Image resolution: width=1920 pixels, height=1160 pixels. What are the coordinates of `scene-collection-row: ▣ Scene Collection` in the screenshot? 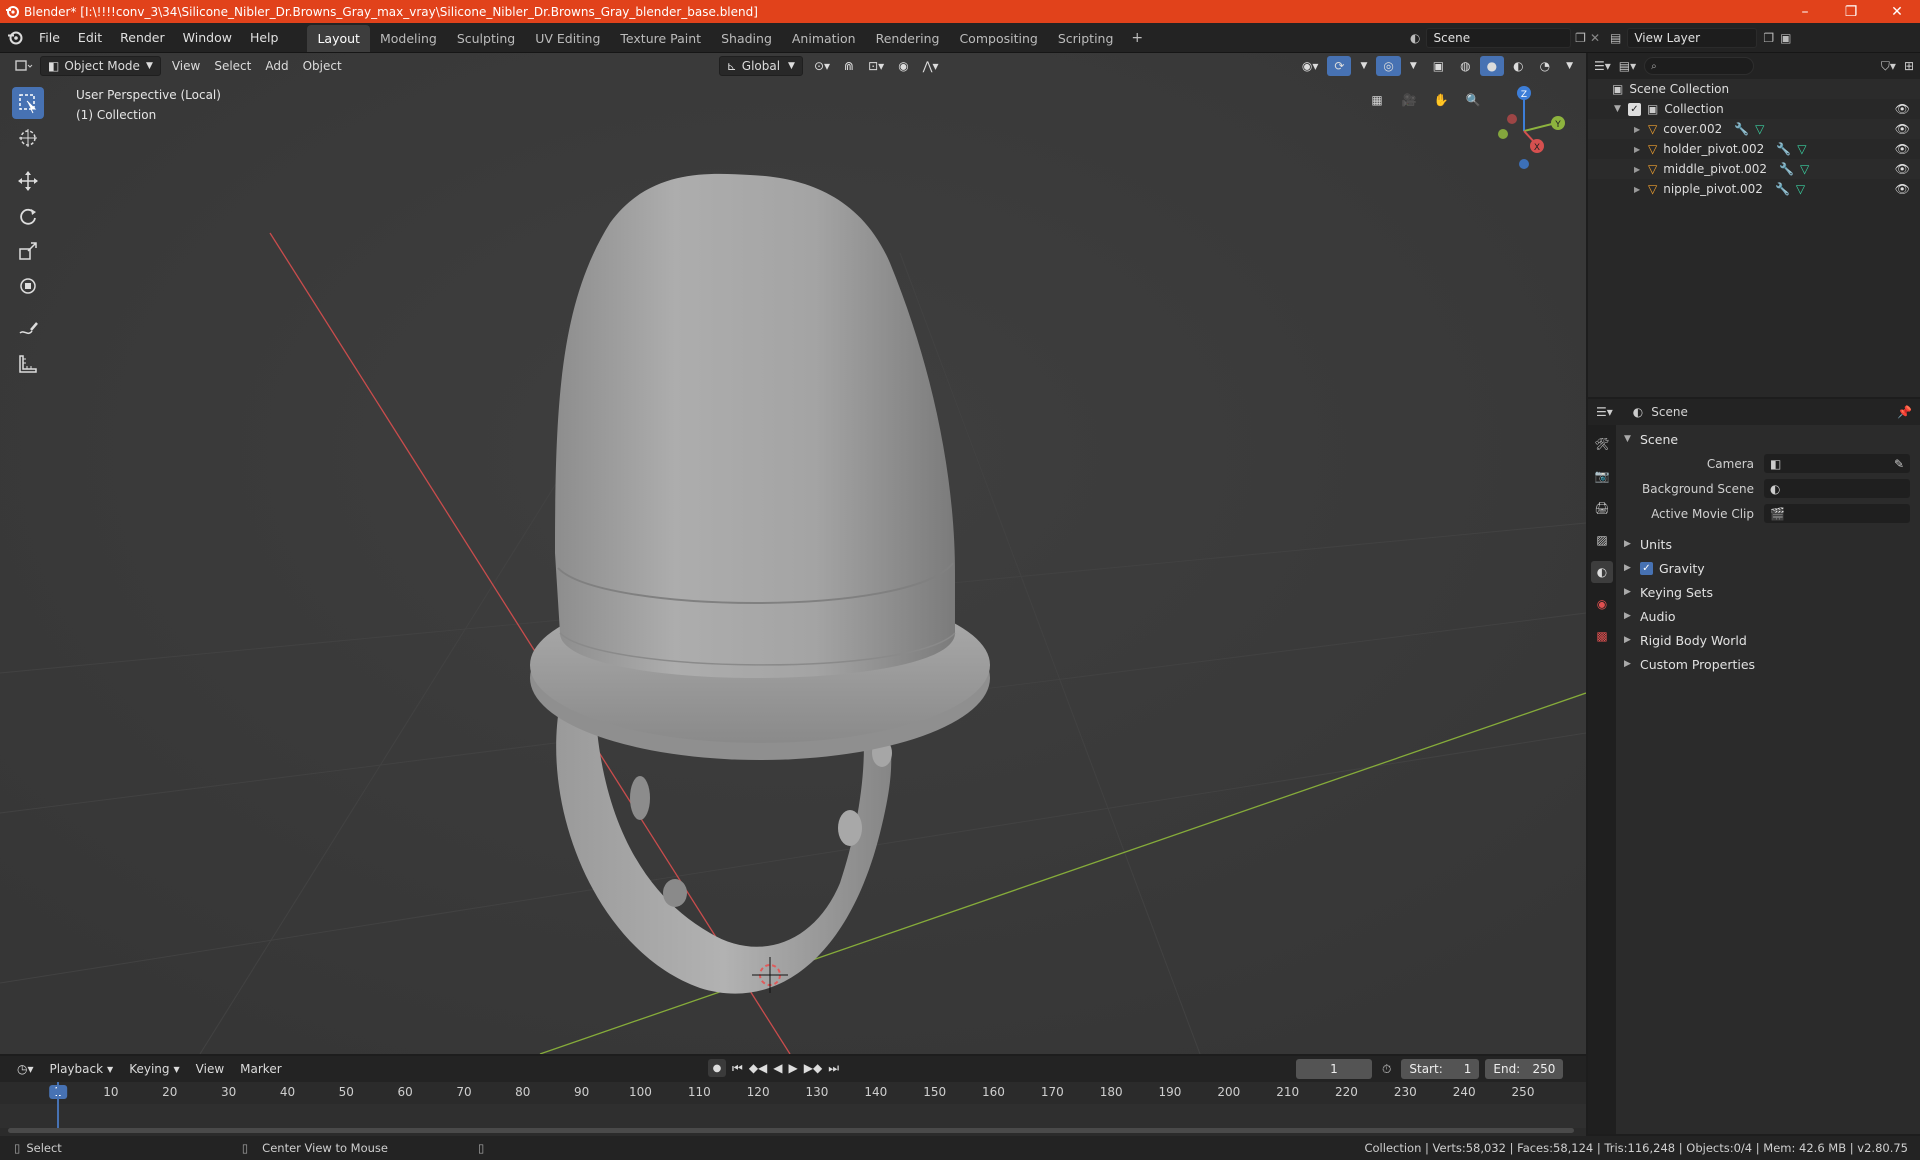 It's located at (1754, 89).